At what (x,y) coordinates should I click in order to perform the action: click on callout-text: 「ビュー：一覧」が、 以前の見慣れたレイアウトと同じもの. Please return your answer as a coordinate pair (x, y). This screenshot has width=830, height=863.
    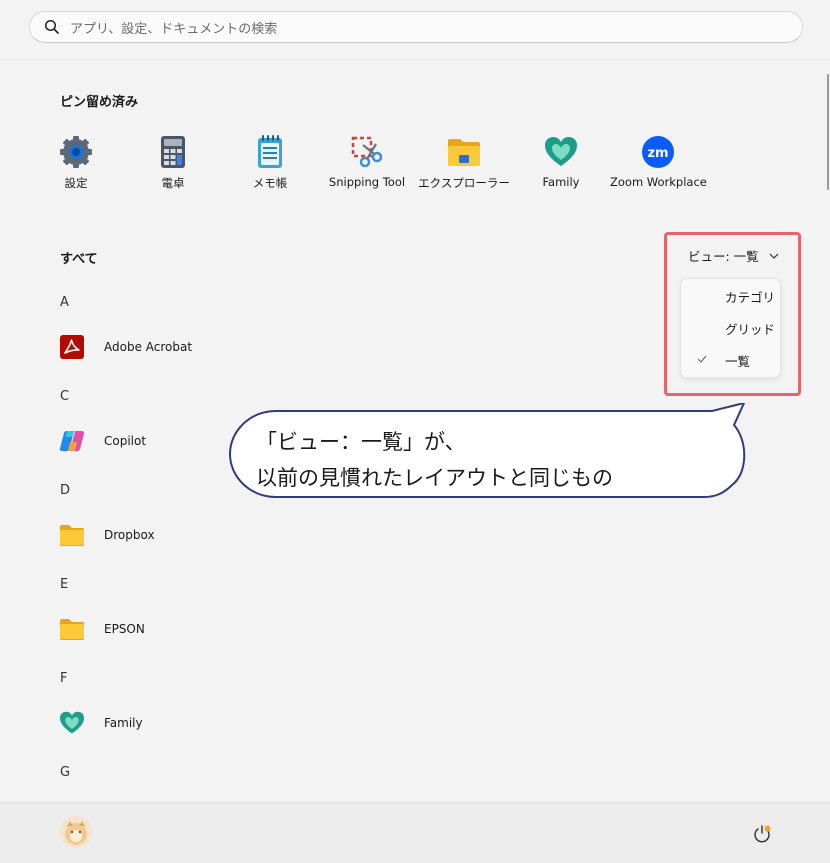
    Looking at the image, I should click on (434, 460).